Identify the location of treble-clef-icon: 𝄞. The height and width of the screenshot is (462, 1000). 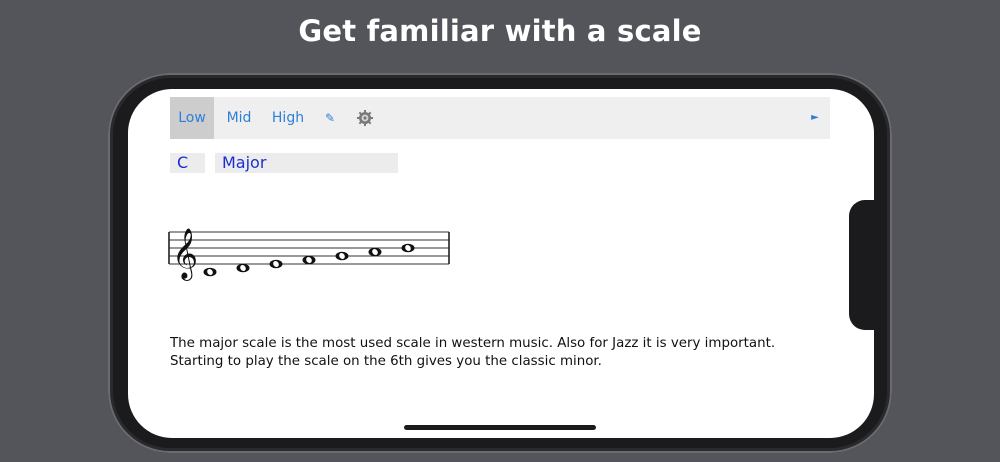
(185, 254).